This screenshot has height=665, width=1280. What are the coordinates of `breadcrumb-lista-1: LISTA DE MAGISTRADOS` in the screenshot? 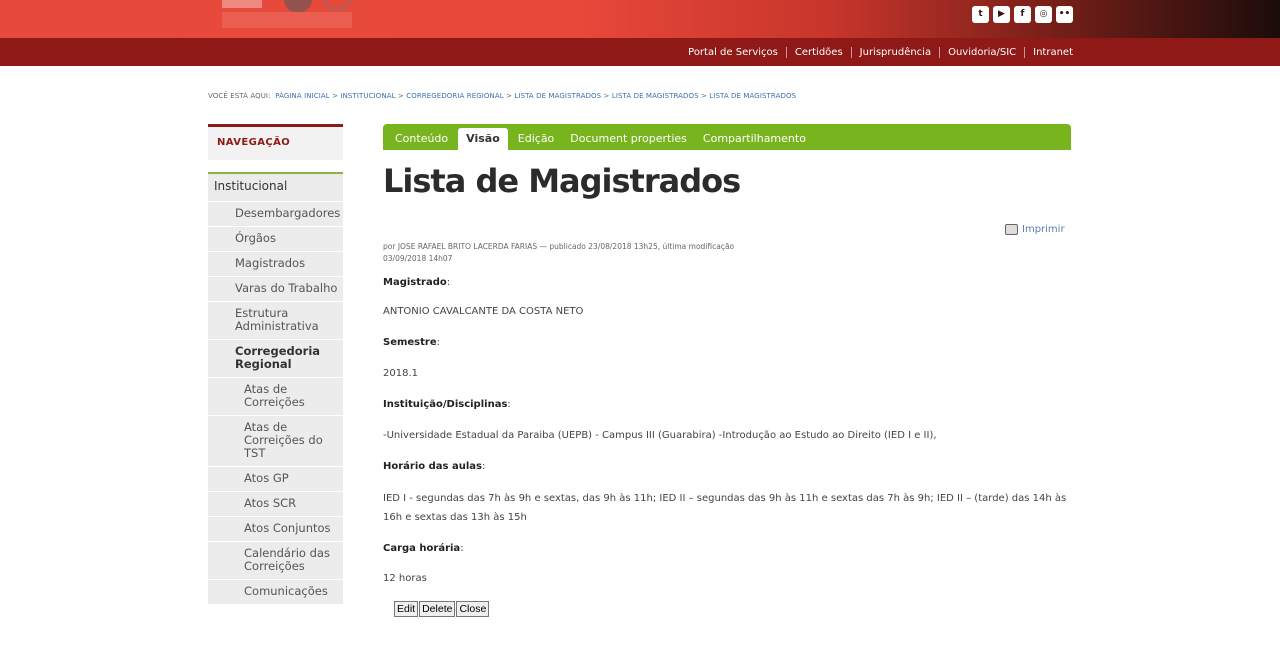 It's located at (557, 96).